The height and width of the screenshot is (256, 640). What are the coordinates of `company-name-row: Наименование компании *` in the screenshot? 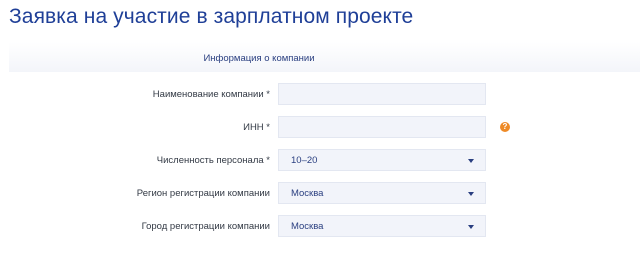 It's located at (320, 95).